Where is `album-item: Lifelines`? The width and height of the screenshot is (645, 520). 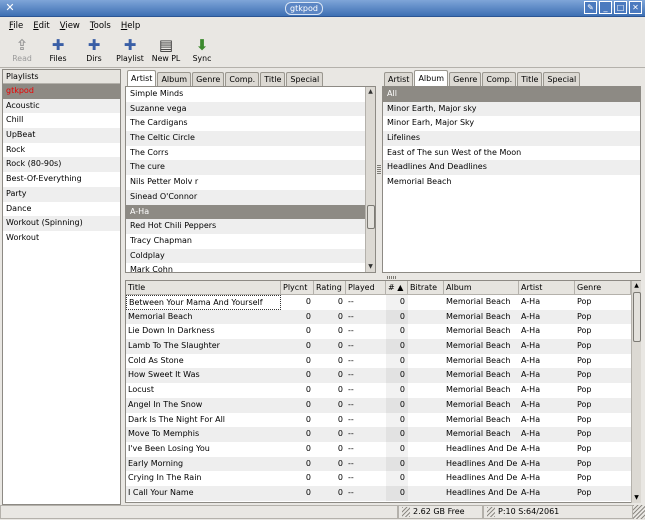
album-item: Lifelines is located at coordinates (511, 138).